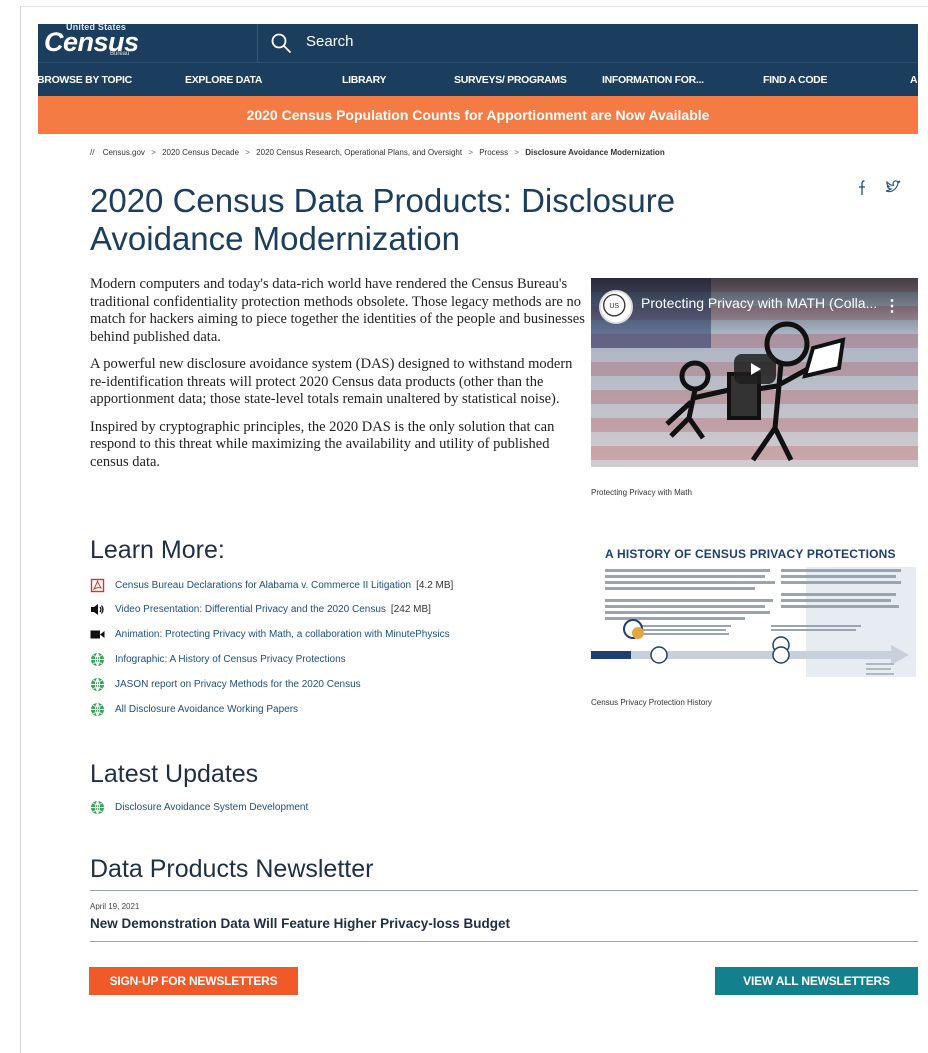  What do you see at coordinates (84, 80) in the screenshot?
I see `nav-browse-by-topic: BROWSE BY TOPIC` at bounding box center [84, 80].